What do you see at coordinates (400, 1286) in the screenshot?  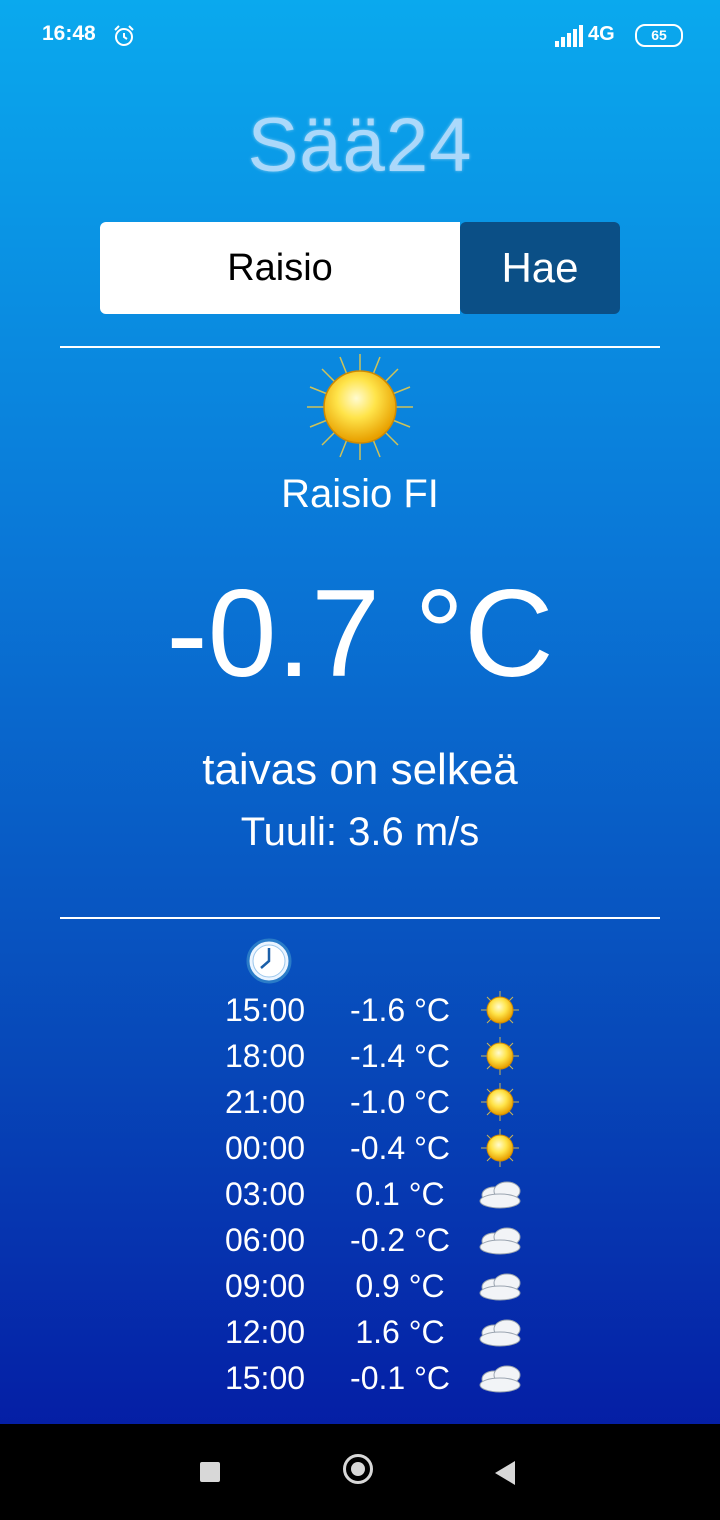 I see `forecast-temperature: 0.9 °C` at bounding box center [400, 1286].